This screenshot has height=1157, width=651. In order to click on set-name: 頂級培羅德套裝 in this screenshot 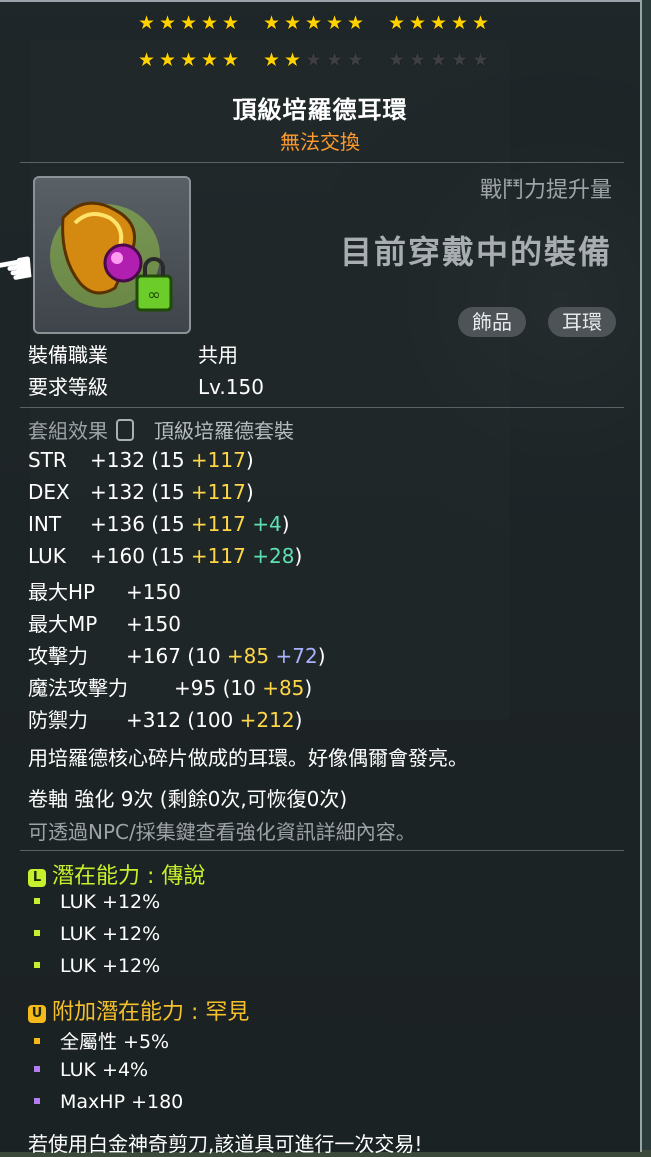, I will do `click(224, 431)`.